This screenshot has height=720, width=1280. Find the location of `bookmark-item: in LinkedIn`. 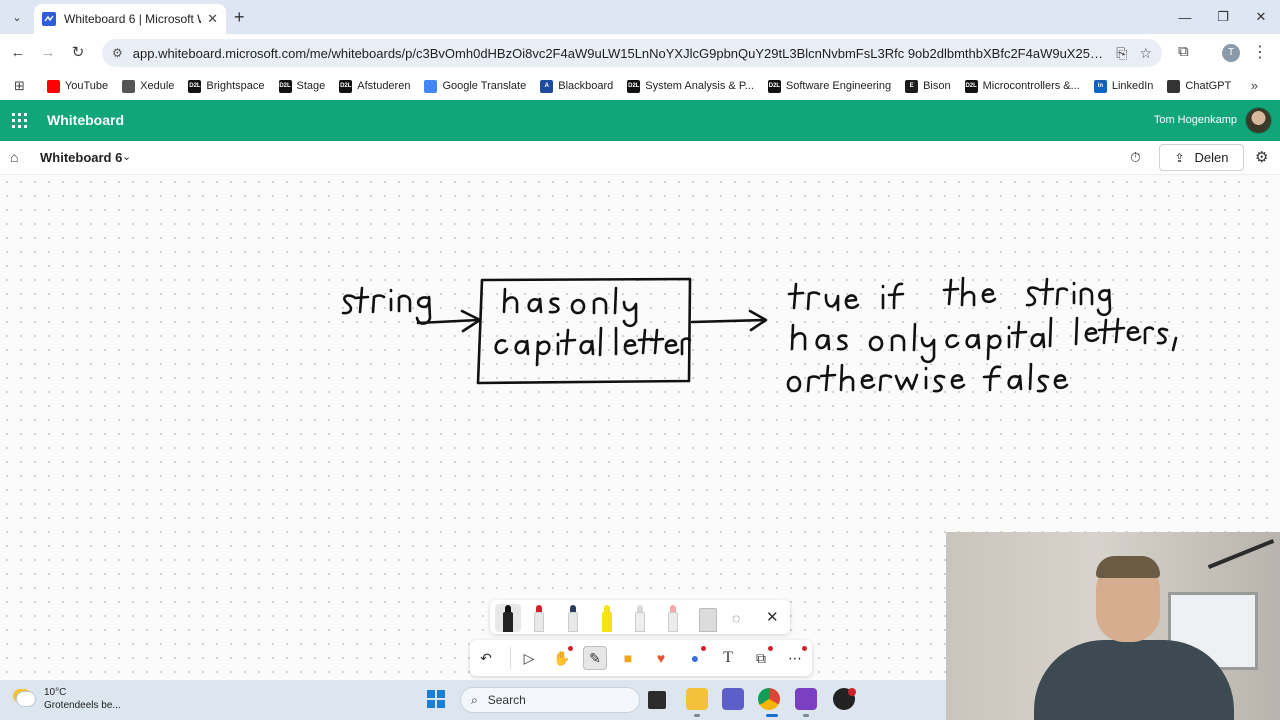

bookmark-item: in LinkedIn is located at coordinates (1123, 86).